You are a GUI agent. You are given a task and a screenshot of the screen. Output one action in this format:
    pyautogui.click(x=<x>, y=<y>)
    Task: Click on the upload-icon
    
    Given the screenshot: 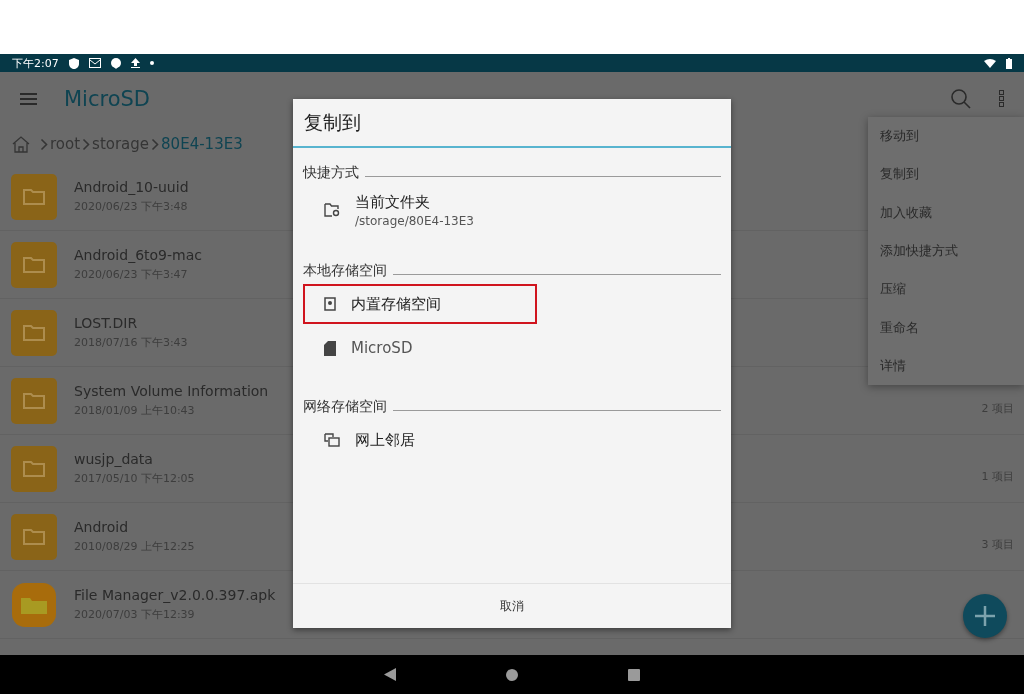 What is the action you would take?
    pyautogui.click(x=135, y=63)
    